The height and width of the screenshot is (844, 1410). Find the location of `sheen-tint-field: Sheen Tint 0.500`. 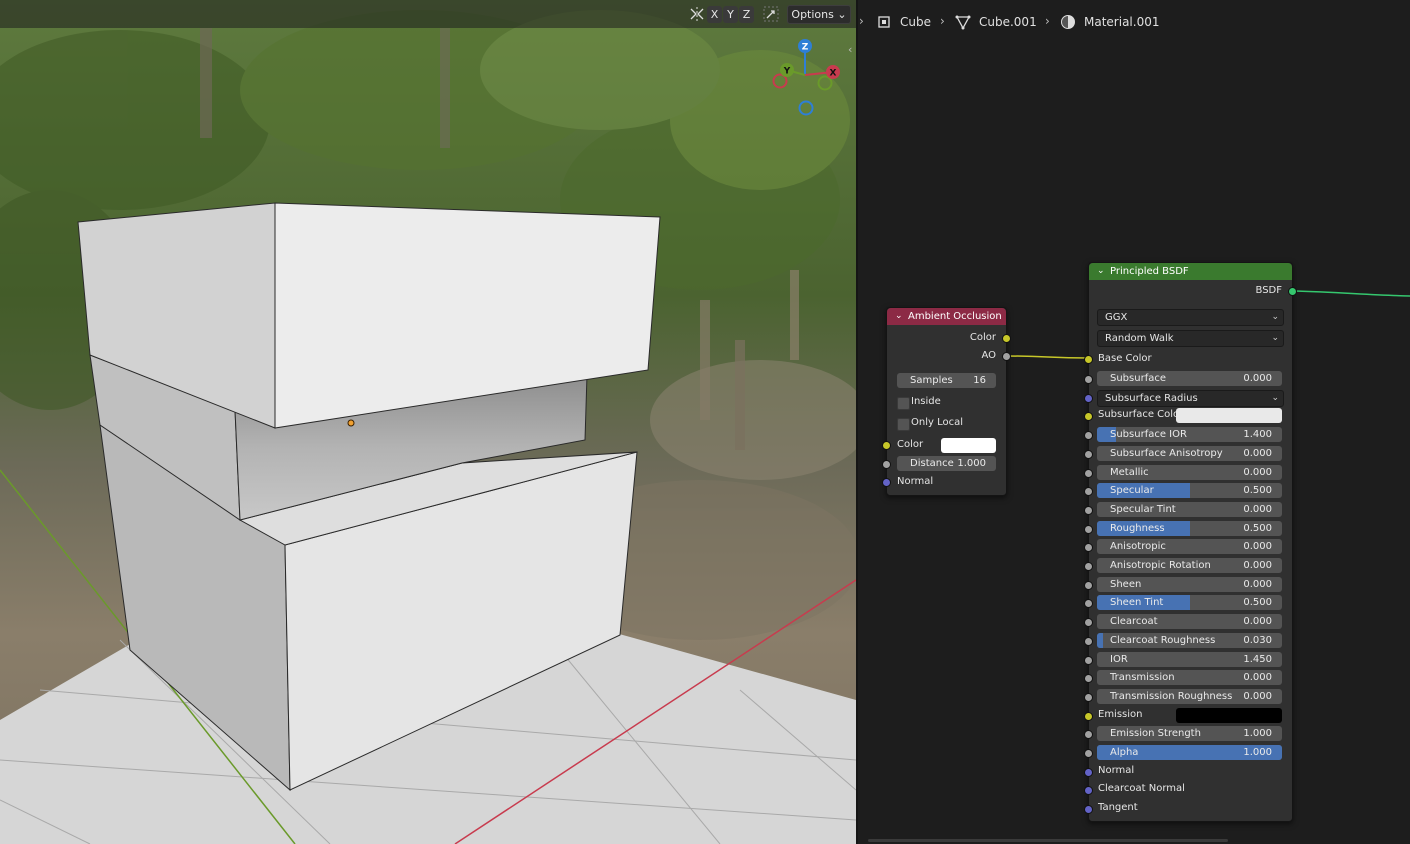

sheen-tint-field: Sheen Tint 0.500 is located at coordinates (1189, 602).